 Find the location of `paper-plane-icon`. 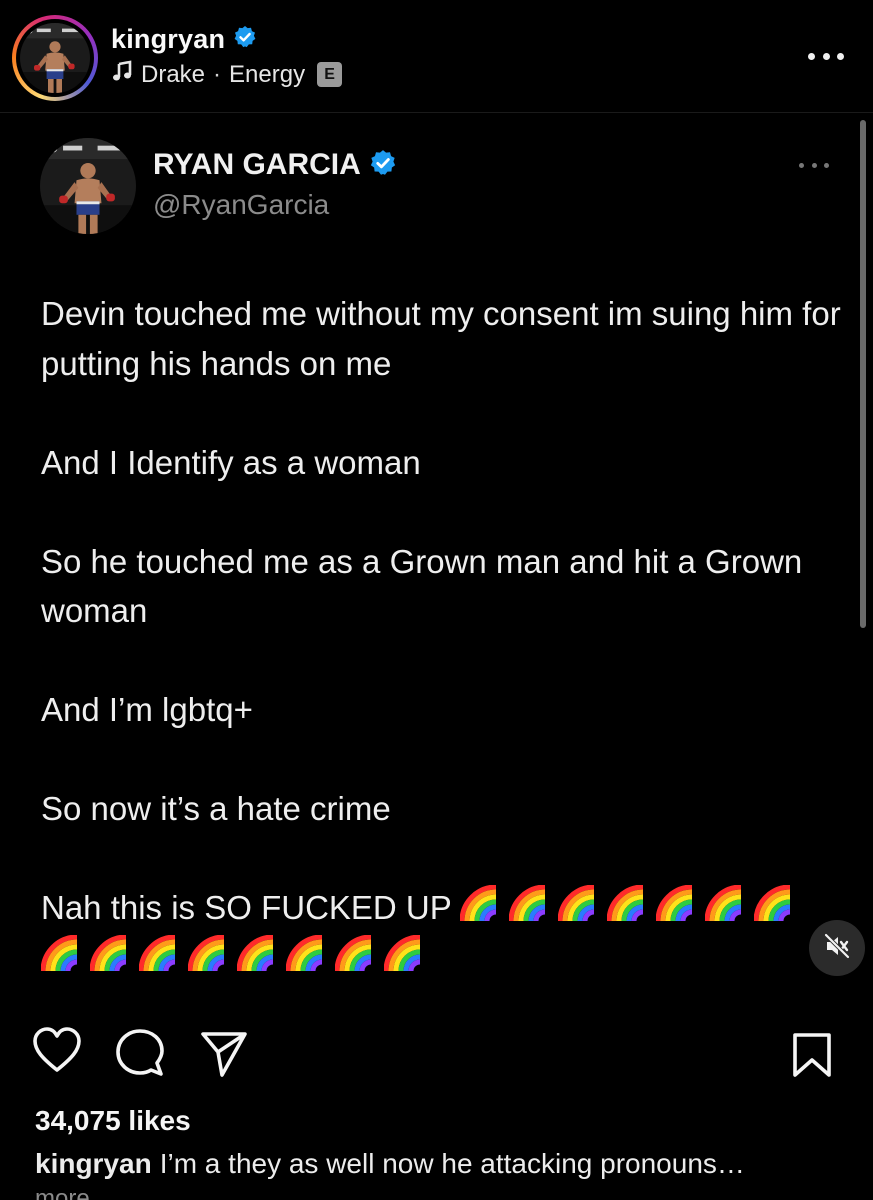

paper-plane-icon is located at coordinates (224, 1057).